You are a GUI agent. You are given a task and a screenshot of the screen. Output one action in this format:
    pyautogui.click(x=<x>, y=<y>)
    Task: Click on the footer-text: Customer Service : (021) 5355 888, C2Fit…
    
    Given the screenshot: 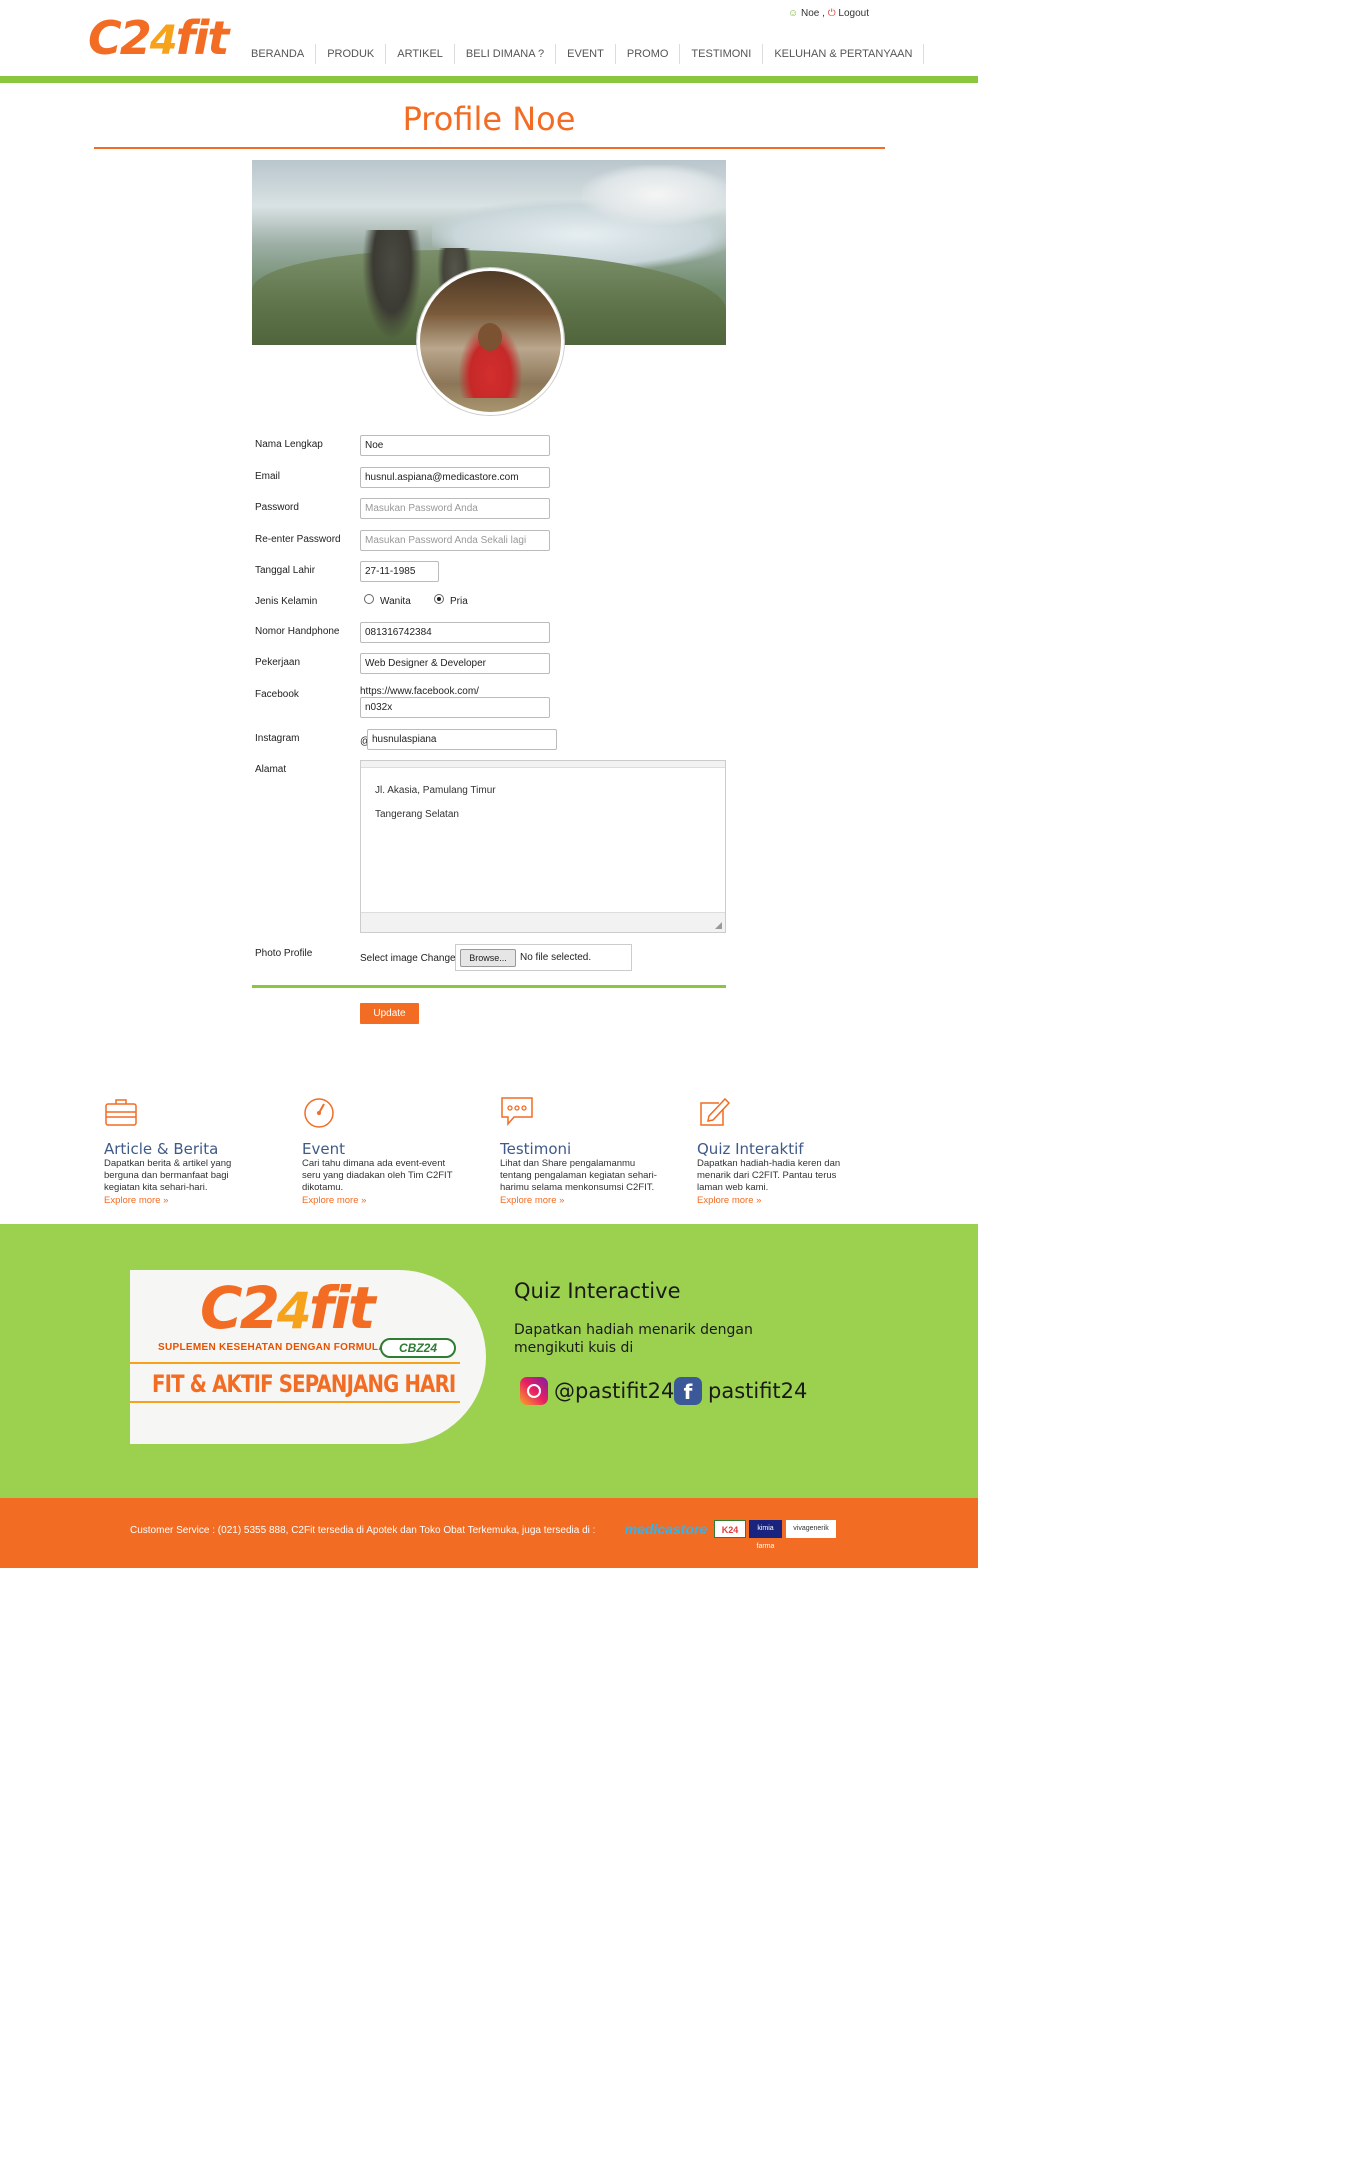 What is the action you would take?
    pyautogui.click(x=363, y=1530)
    